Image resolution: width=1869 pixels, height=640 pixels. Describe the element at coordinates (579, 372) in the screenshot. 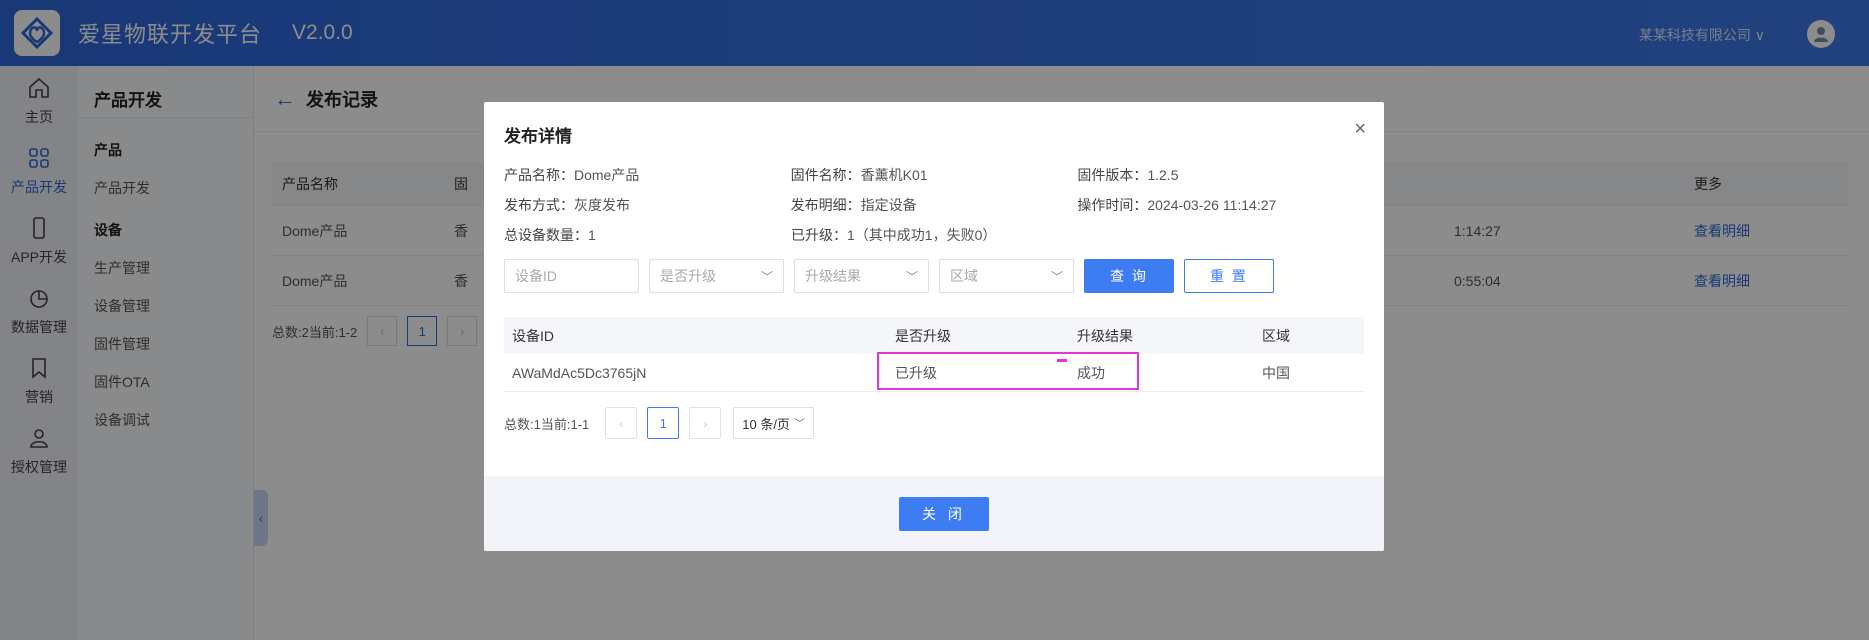

I see `cell-device-id: AWaMdAc5Dc3765jN` at that location.